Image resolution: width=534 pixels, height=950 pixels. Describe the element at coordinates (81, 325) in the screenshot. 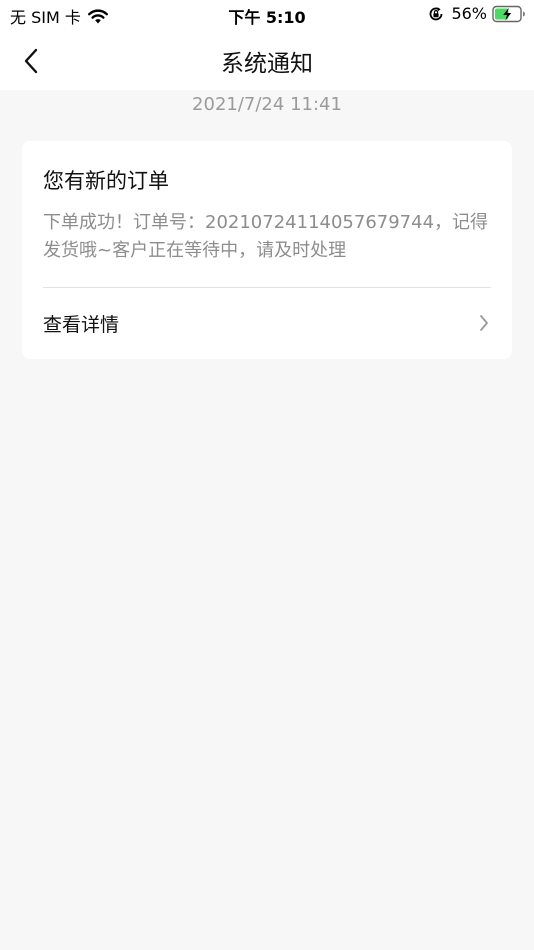

I see `view-details-label: 查看详情` at that location.